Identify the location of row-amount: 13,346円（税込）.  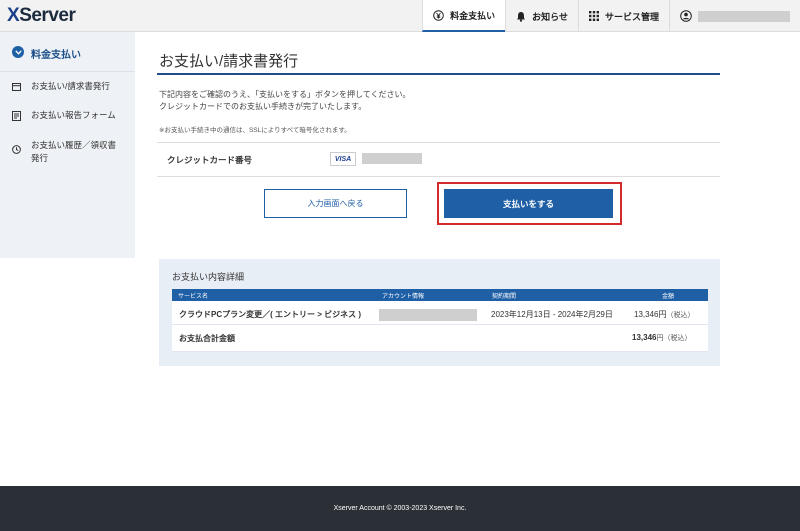
(664, 314).